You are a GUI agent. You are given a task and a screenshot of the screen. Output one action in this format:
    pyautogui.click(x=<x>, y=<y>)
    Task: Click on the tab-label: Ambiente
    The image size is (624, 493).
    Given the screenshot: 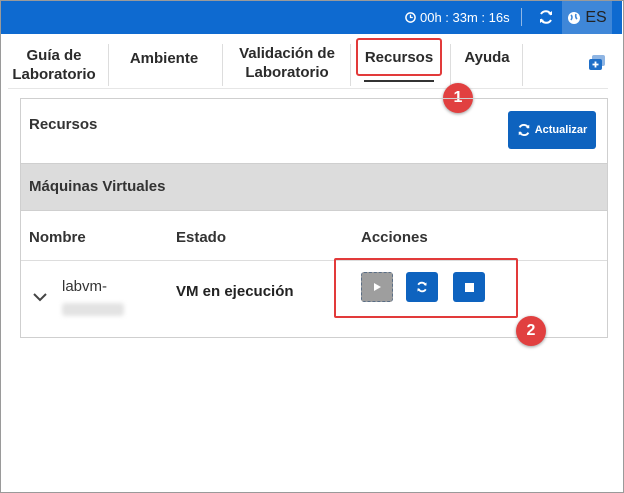 What is the action you would take?
    pyautogui.click(x=164, y=58)
    